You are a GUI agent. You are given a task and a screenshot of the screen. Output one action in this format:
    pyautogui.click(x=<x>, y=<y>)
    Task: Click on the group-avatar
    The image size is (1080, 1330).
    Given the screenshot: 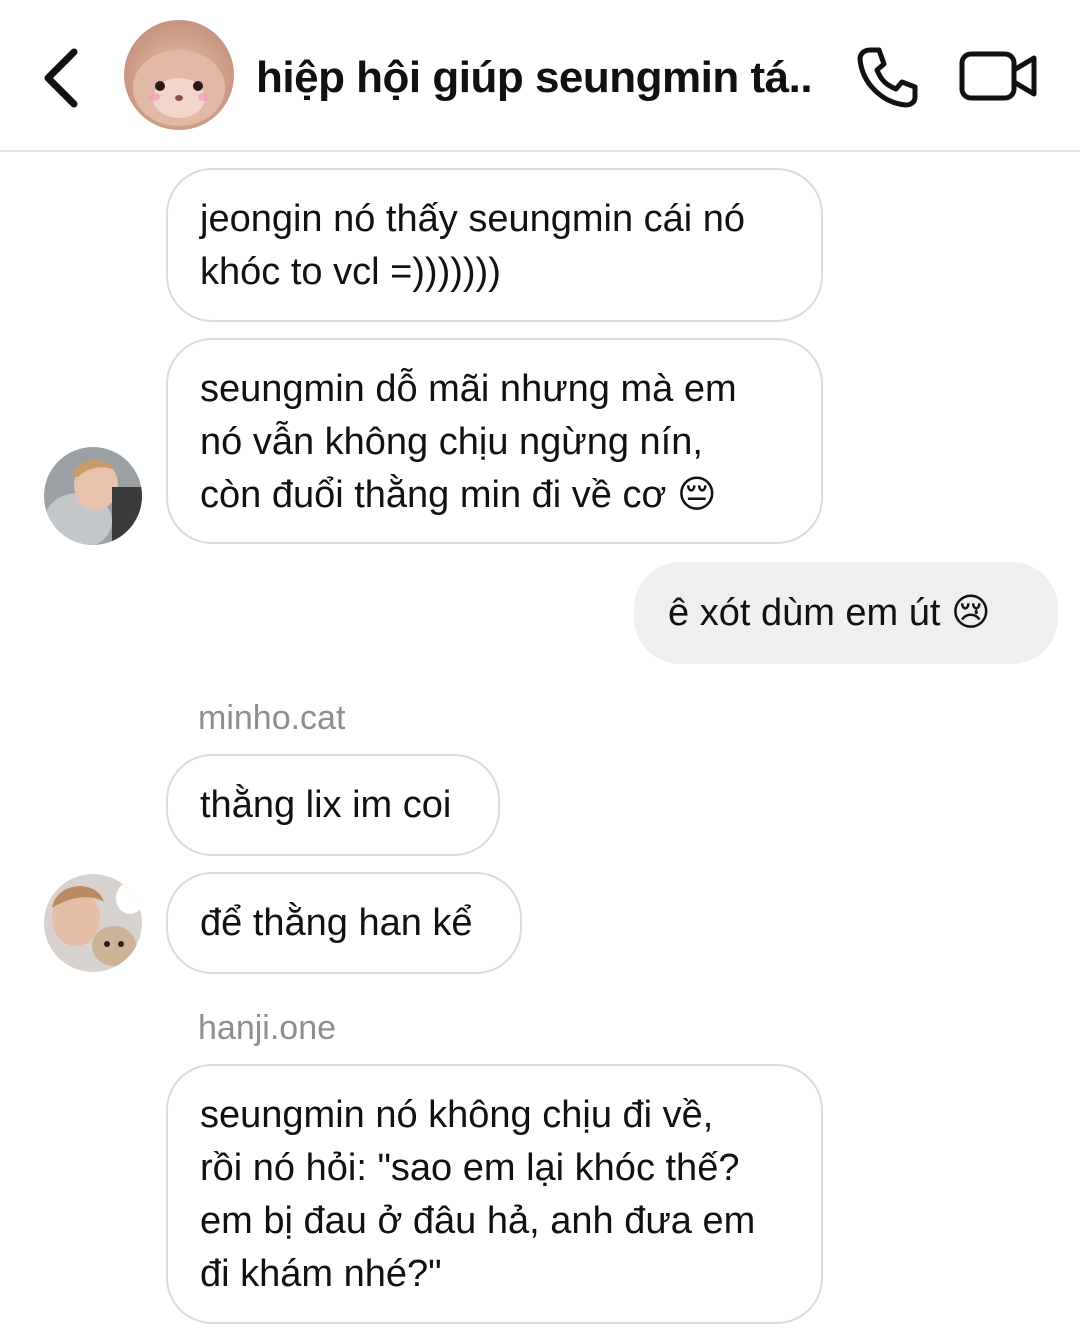 What is the action you would take?
    pyautogui.click(x=179, y=75)
    